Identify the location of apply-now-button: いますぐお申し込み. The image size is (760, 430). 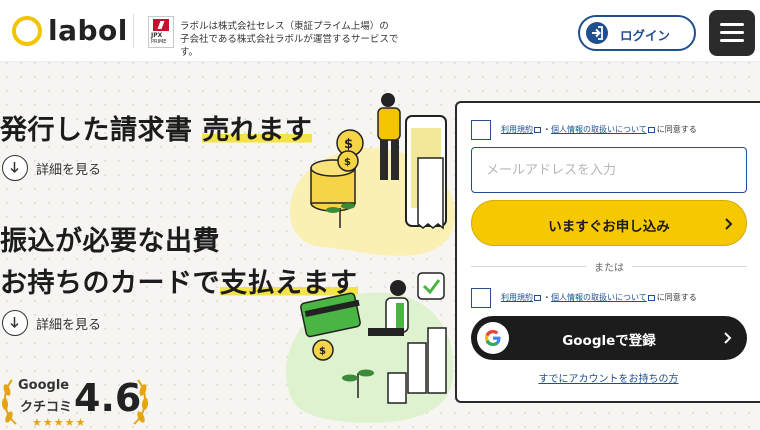
(609, 223).